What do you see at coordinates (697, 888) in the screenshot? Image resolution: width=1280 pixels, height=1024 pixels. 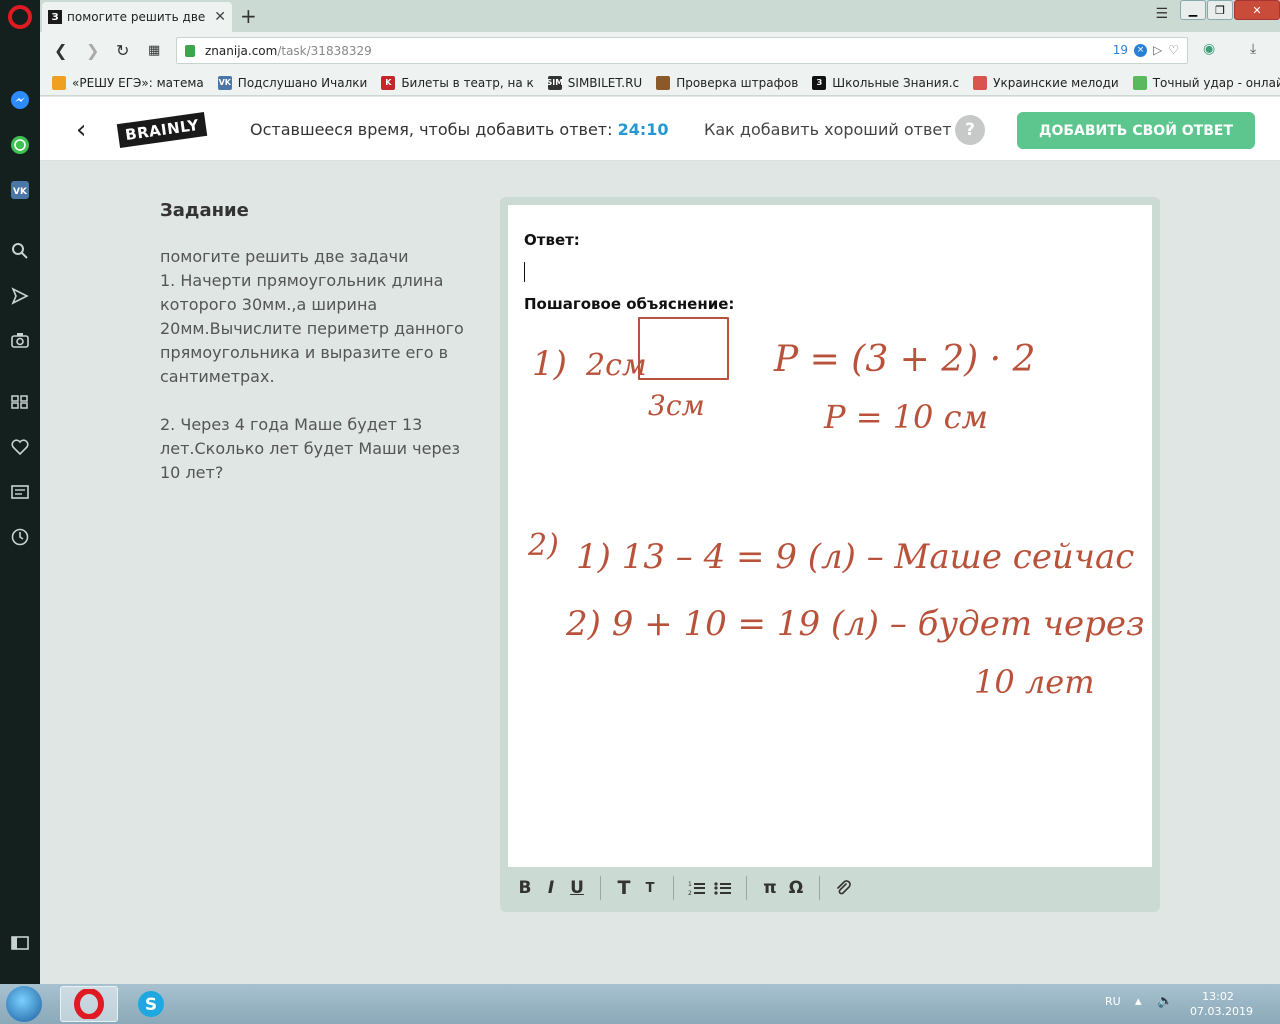 I see `numbered-list-icon: 12` at bounding box center [697, 888].